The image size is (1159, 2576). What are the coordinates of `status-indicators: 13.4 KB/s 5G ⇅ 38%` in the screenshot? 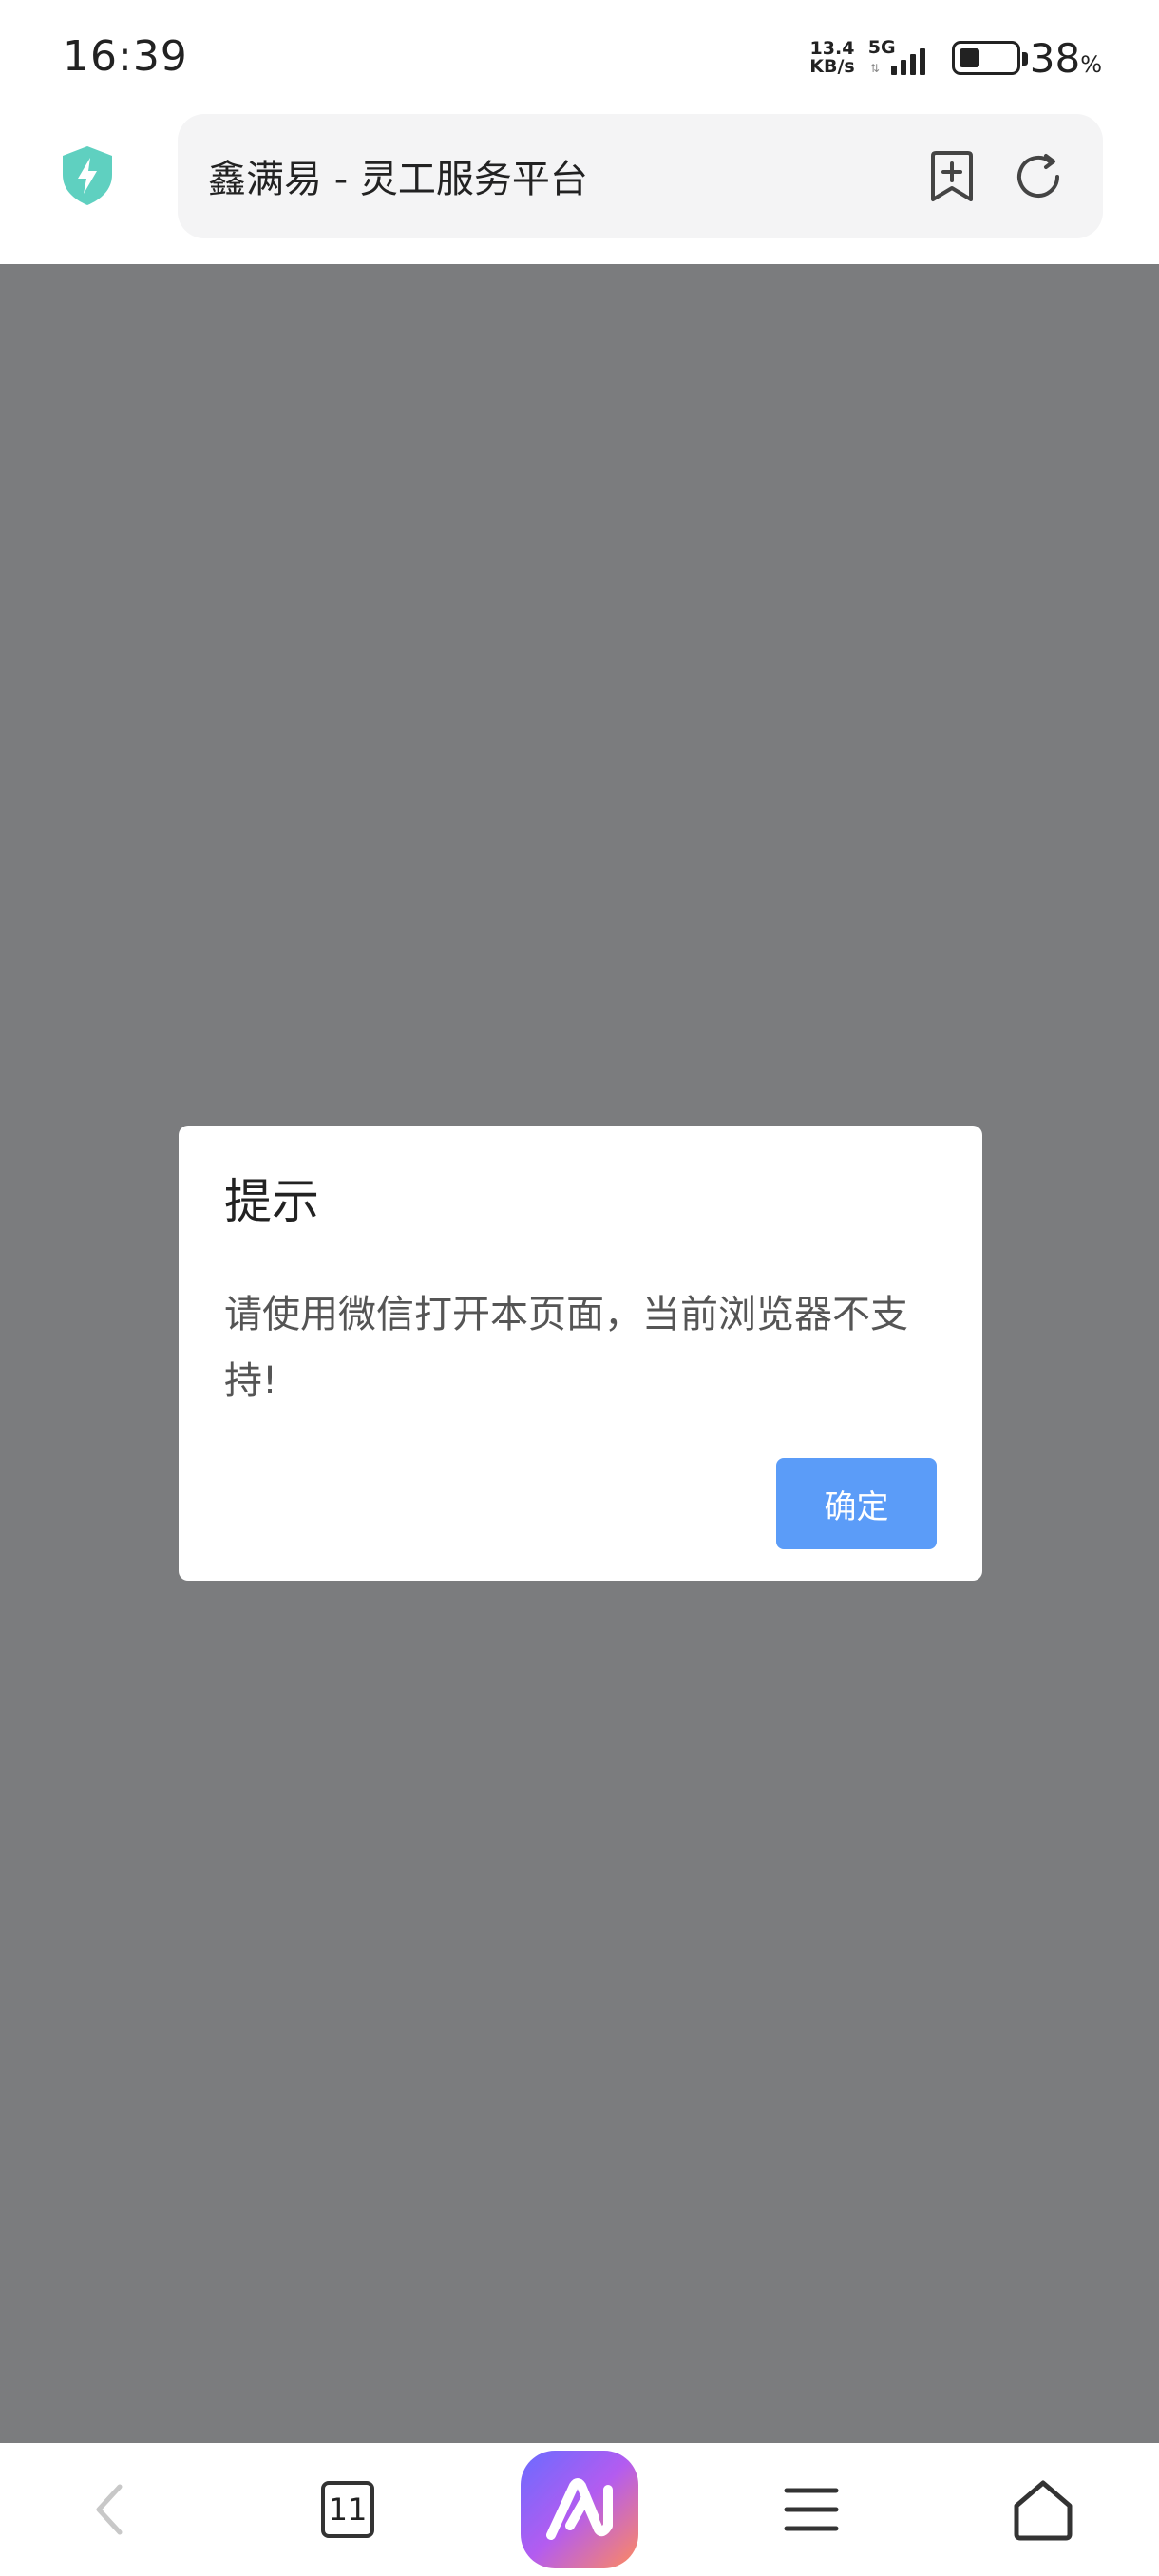 It's located at (955, 58).